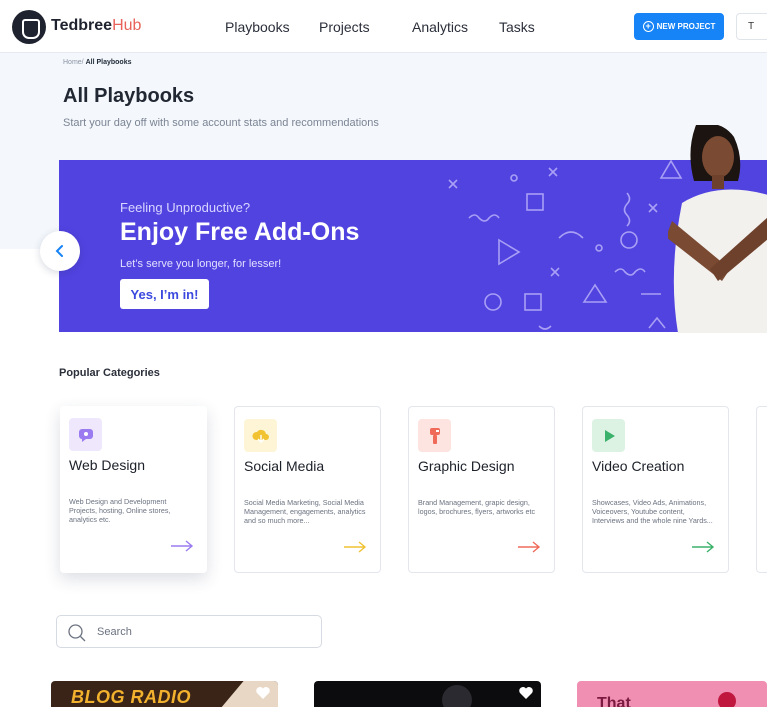  What do you see at coordinates (129, 96) in the screenshot?
I see `page-title: All Playbooks` at bounding box center [129, 96].